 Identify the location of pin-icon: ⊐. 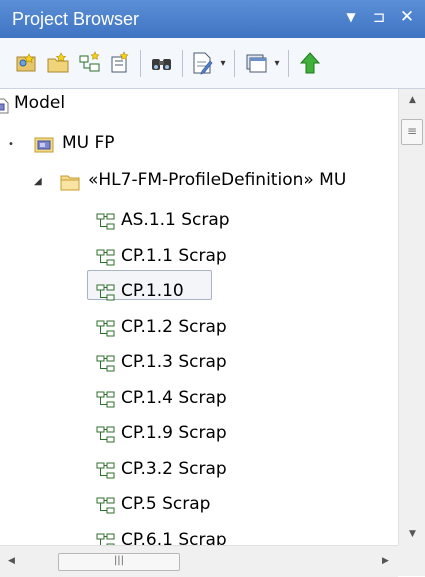
(379, 17).